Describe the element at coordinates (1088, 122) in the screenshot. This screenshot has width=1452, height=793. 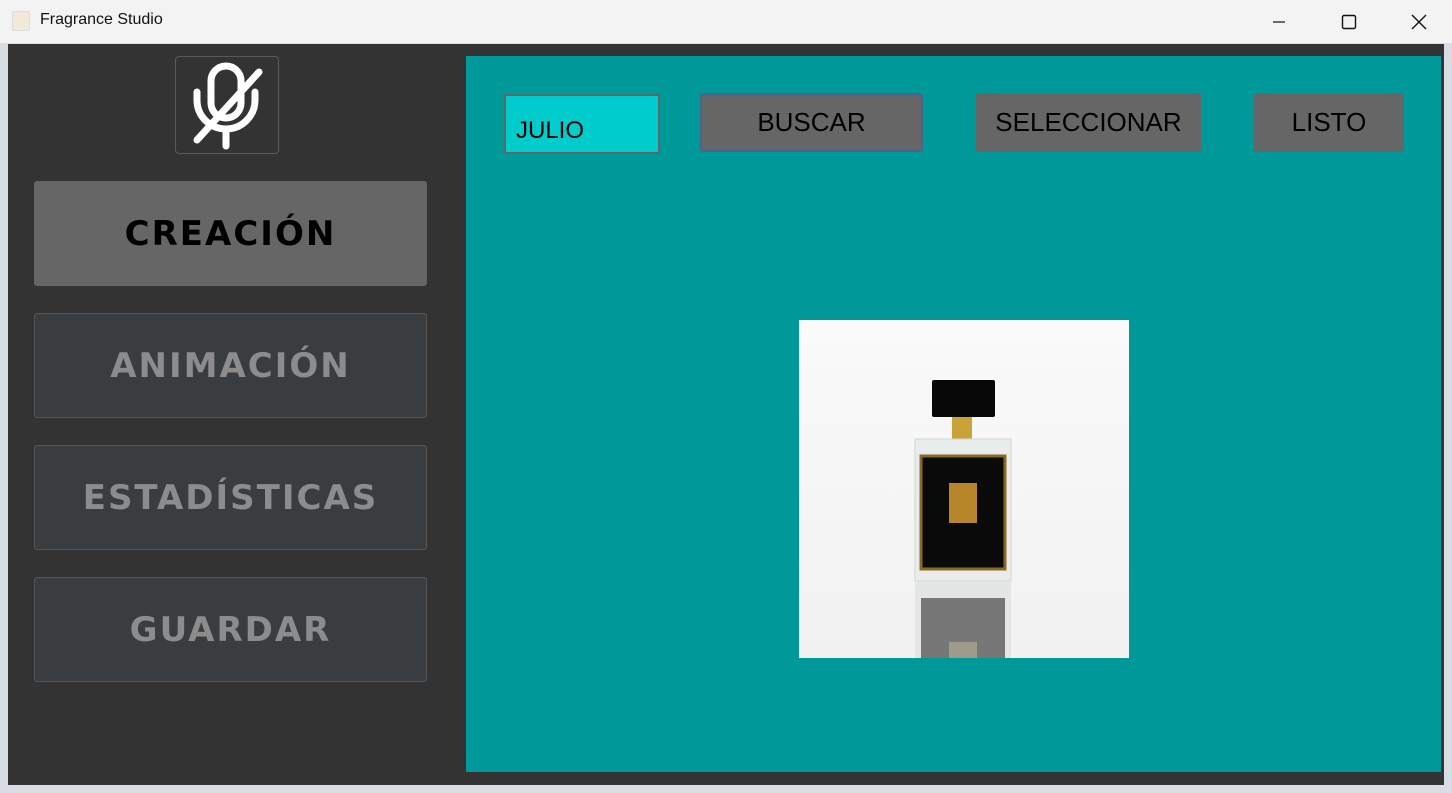
I see `seleccionar-button: SELECCIONAR` at that location.